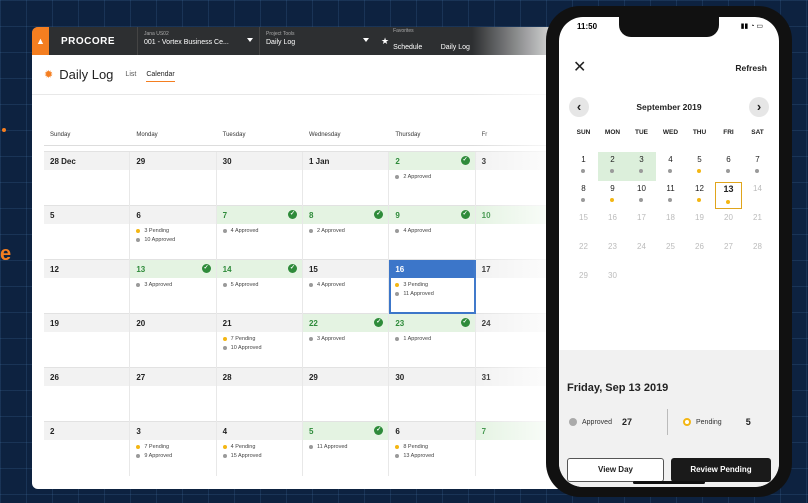 The height and width of the screenshot is (503, 808). I want to click on calendar-day-cell: 13 ✓ 3 Approved, so click(173, 287).